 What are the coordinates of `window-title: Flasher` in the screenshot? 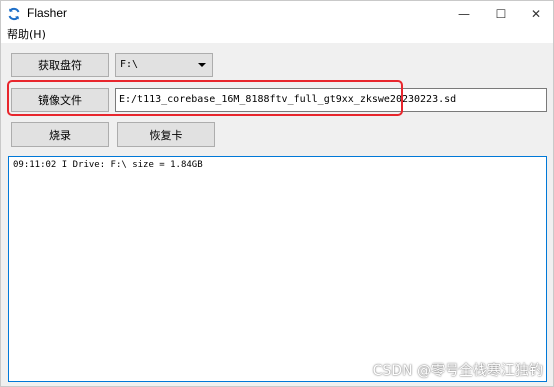 It's located at (47, 13).